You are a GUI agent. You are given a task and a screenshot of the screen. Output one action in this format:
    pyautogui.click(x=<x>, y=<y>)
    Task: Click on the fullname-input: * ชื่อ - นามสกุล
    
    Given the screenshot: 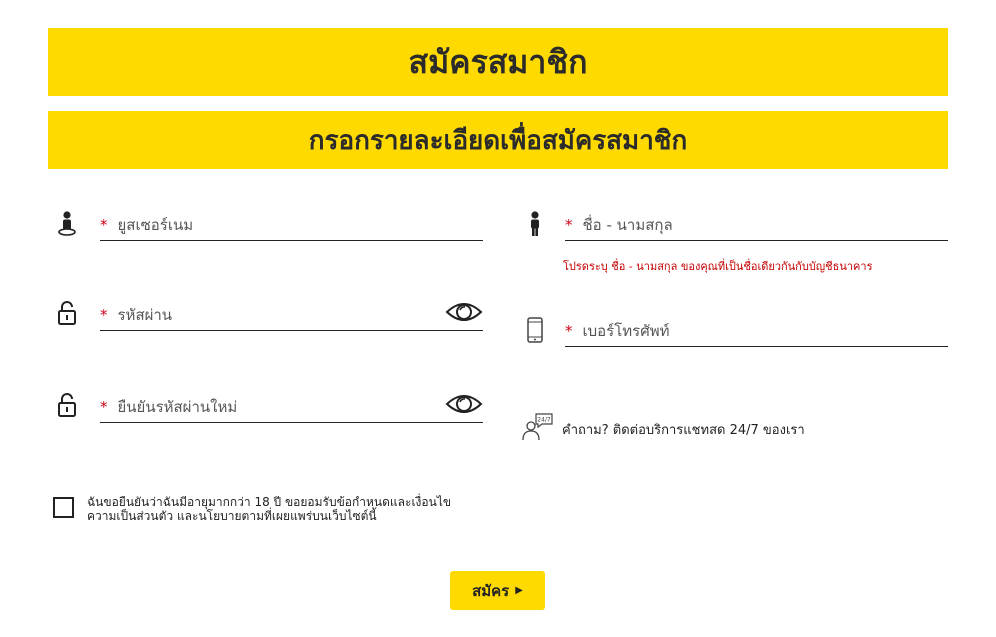 What is the action you would take?
    pyautogui.click(x=756, y=225)
    